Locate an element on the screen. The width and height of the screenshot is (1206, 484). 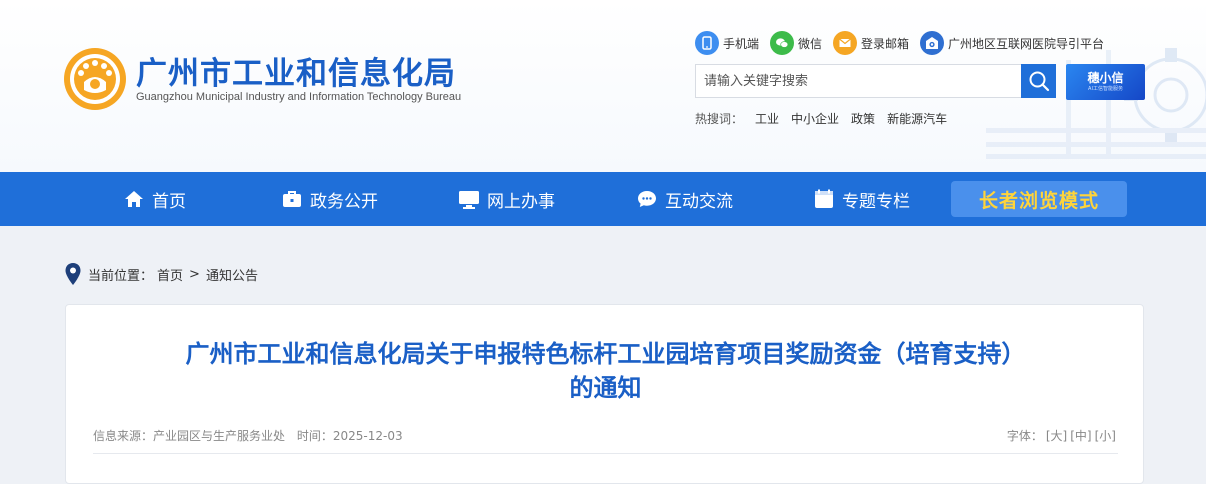
meta-divider is located at coordinates (605, 453).